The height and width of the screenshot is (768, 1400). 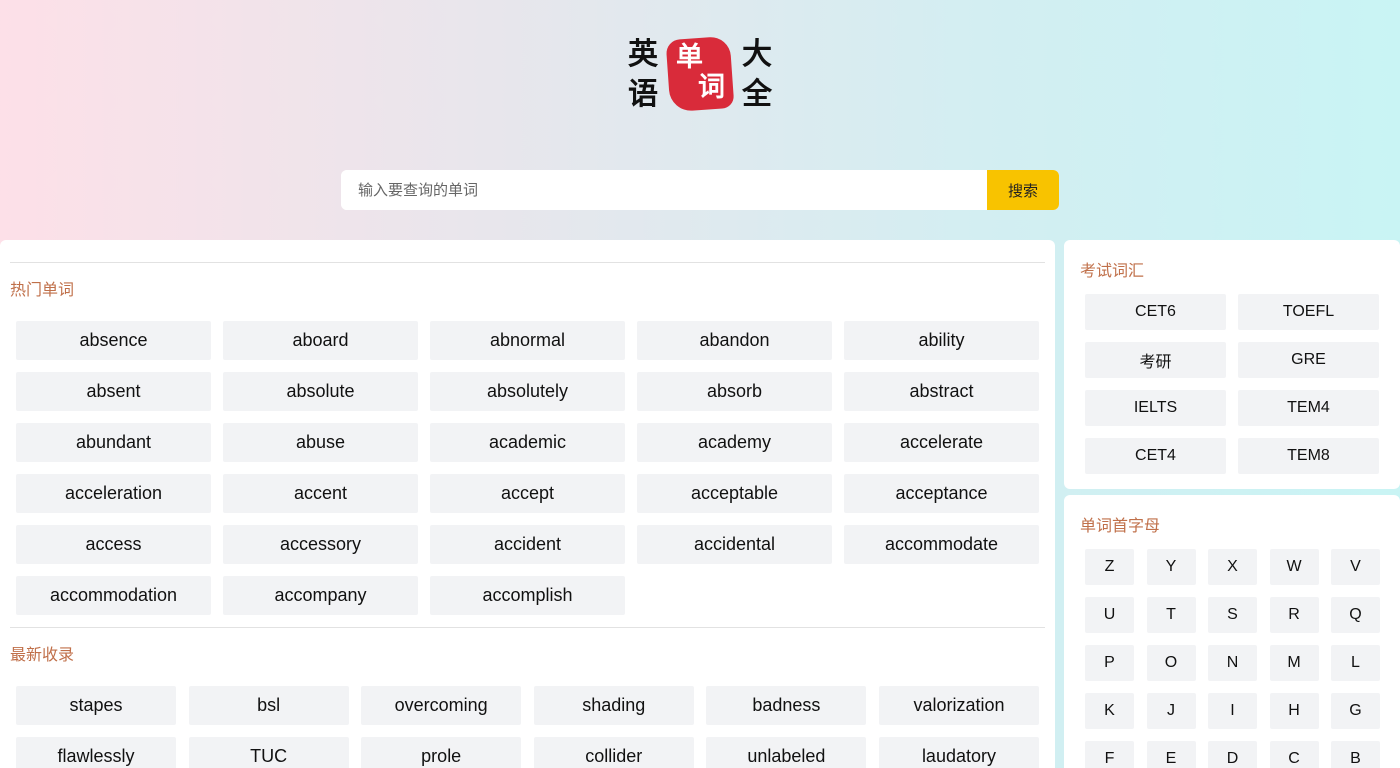 I want to click on hot-word-link: accident, so click(x=527, y=544).